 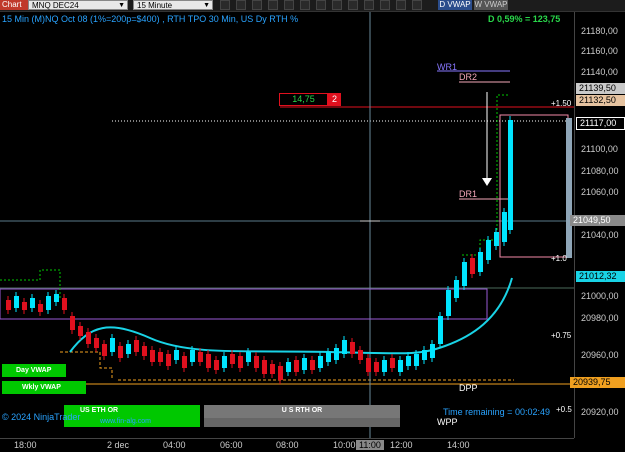 What do you see at coordinates (257, 5) in the screenshot?
I see `zoom-in-icon` at bounding box center [257, 5].